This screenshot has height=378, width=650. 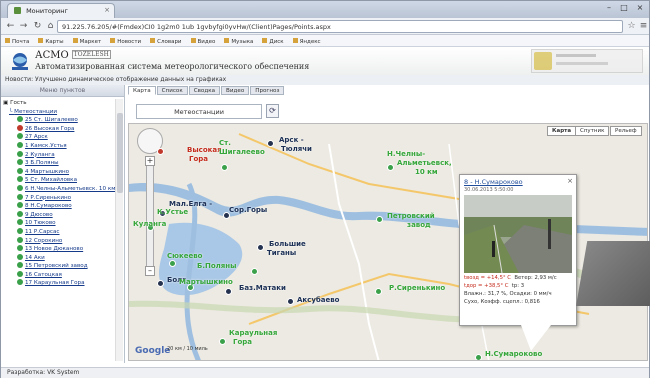 What do you see at coordinates (172, 90) in the screenshot?
I see `view-tab: Список` at bounding box center [172, 90].